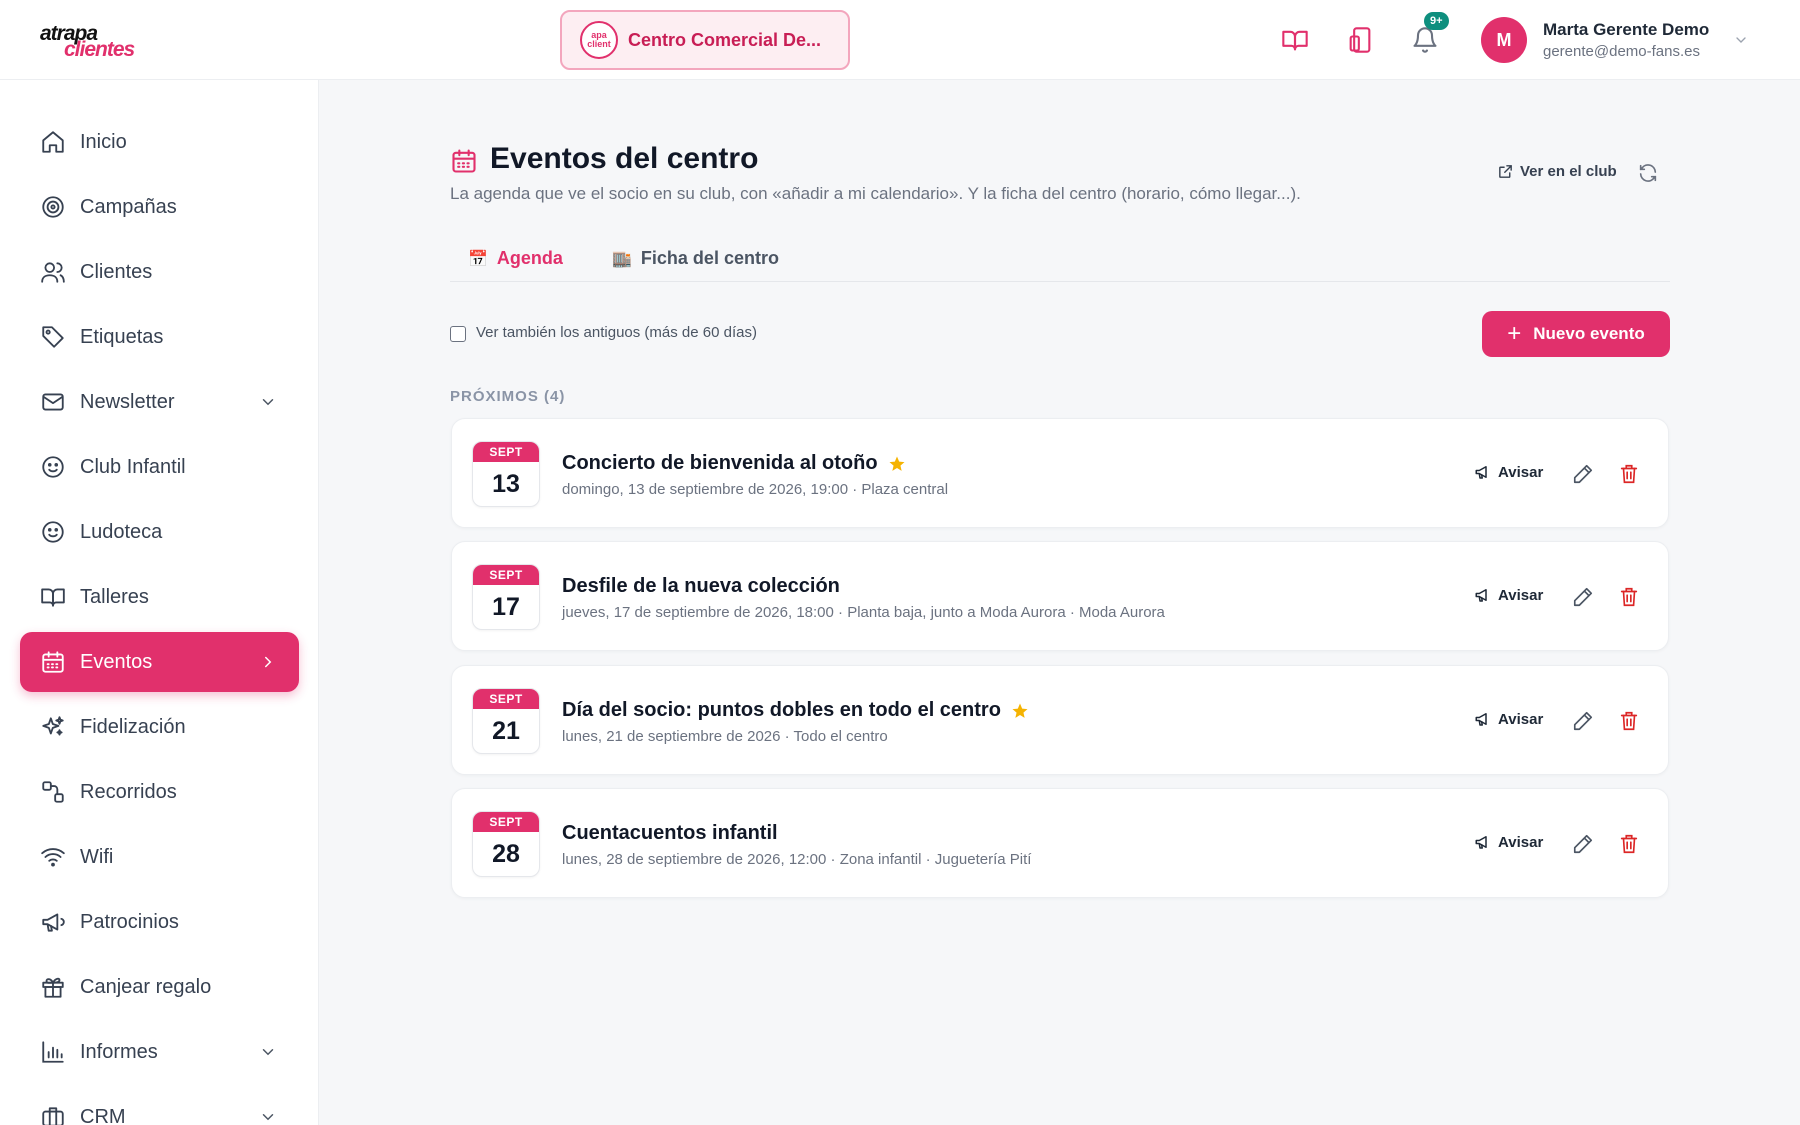  I want to click on sidebar-item-crm: CRM, so click(159, 1106).